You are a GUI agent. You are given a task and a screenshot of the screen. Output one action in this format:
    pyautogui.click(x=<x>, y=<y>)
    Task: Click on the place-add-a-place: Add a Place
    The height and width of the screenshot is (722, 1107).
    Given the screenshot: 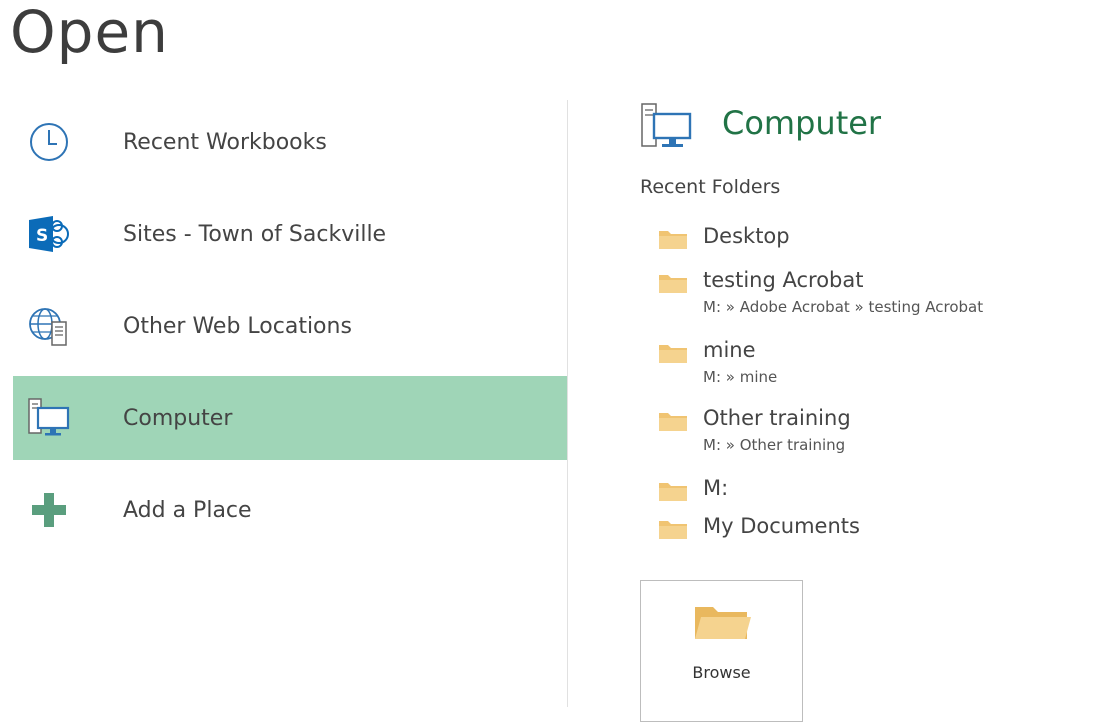 What is the action you would take?
    pyautogui.click(x=290, y=510)
    